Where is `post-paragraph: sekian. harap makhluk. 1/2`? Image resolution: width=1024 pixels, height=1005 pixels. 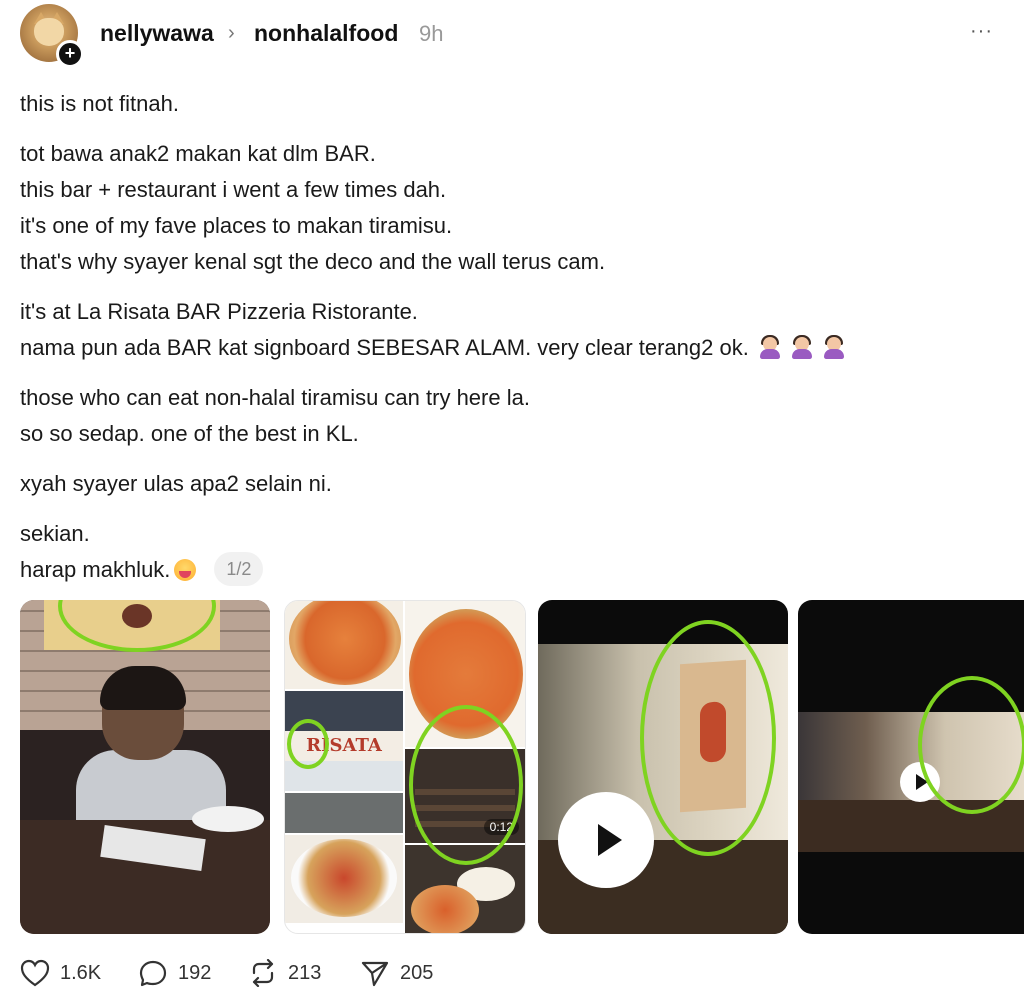 post-paragraph: sekian. harap makhluk. 1/2 is located at coordinates (515, 552).